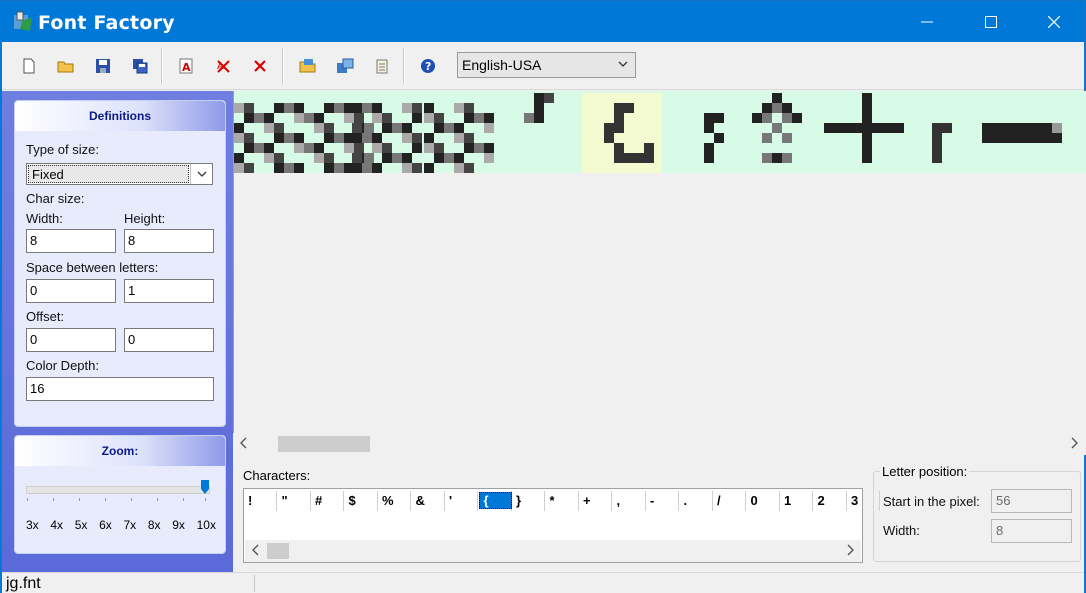 The image size is (1086, 593). I want to click on export-icon, so click(345, 65).